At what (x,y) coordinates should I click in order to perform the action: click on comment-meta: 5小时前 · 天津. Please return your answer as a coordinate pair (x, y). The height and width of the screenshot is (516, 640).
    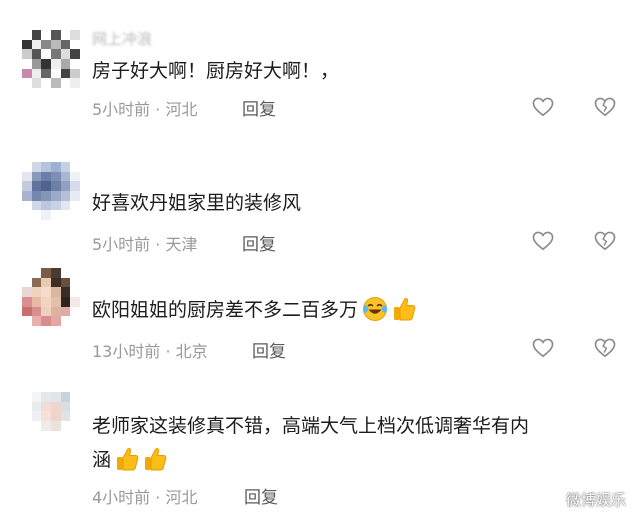
    Looking at the image, I should click on (144, 243).